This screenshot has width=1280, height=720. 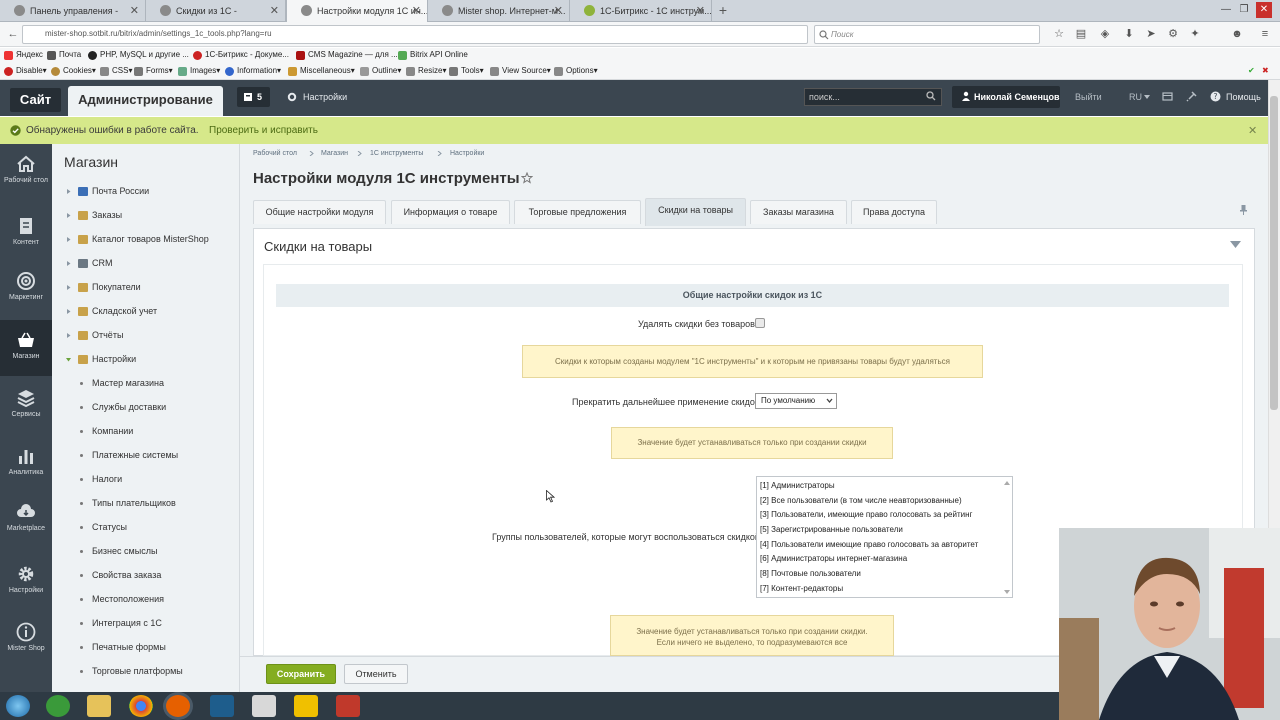 I want to click on extension-icon: ✦, so click(x=1195, y=34).